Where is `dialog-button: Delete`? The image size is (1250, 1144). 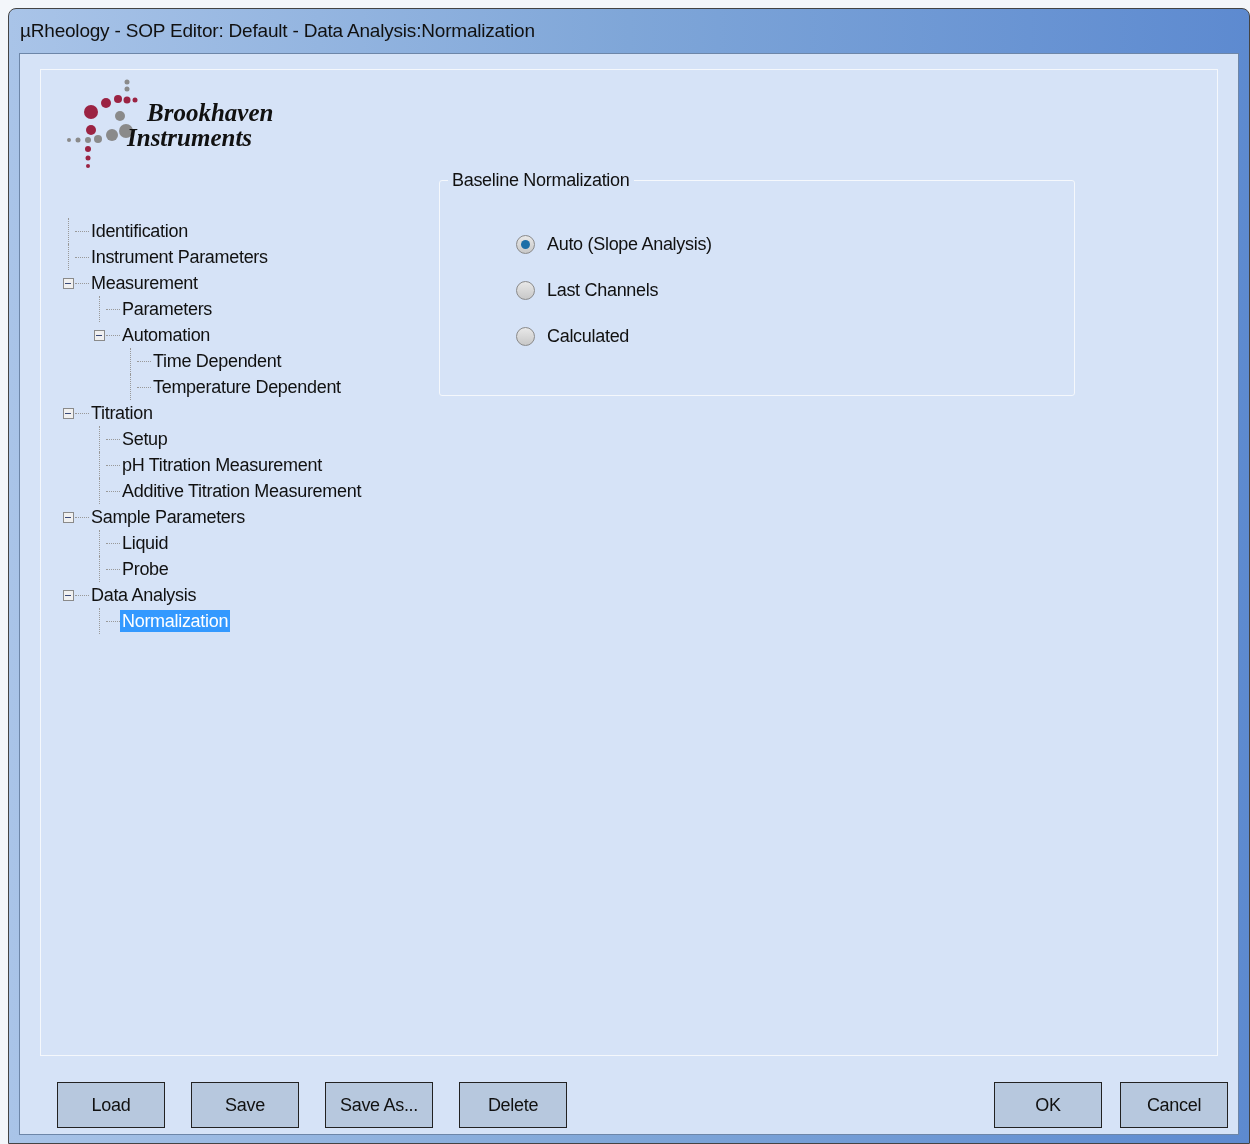 dialog-button: Delete is located at coordinates (513, 1105).